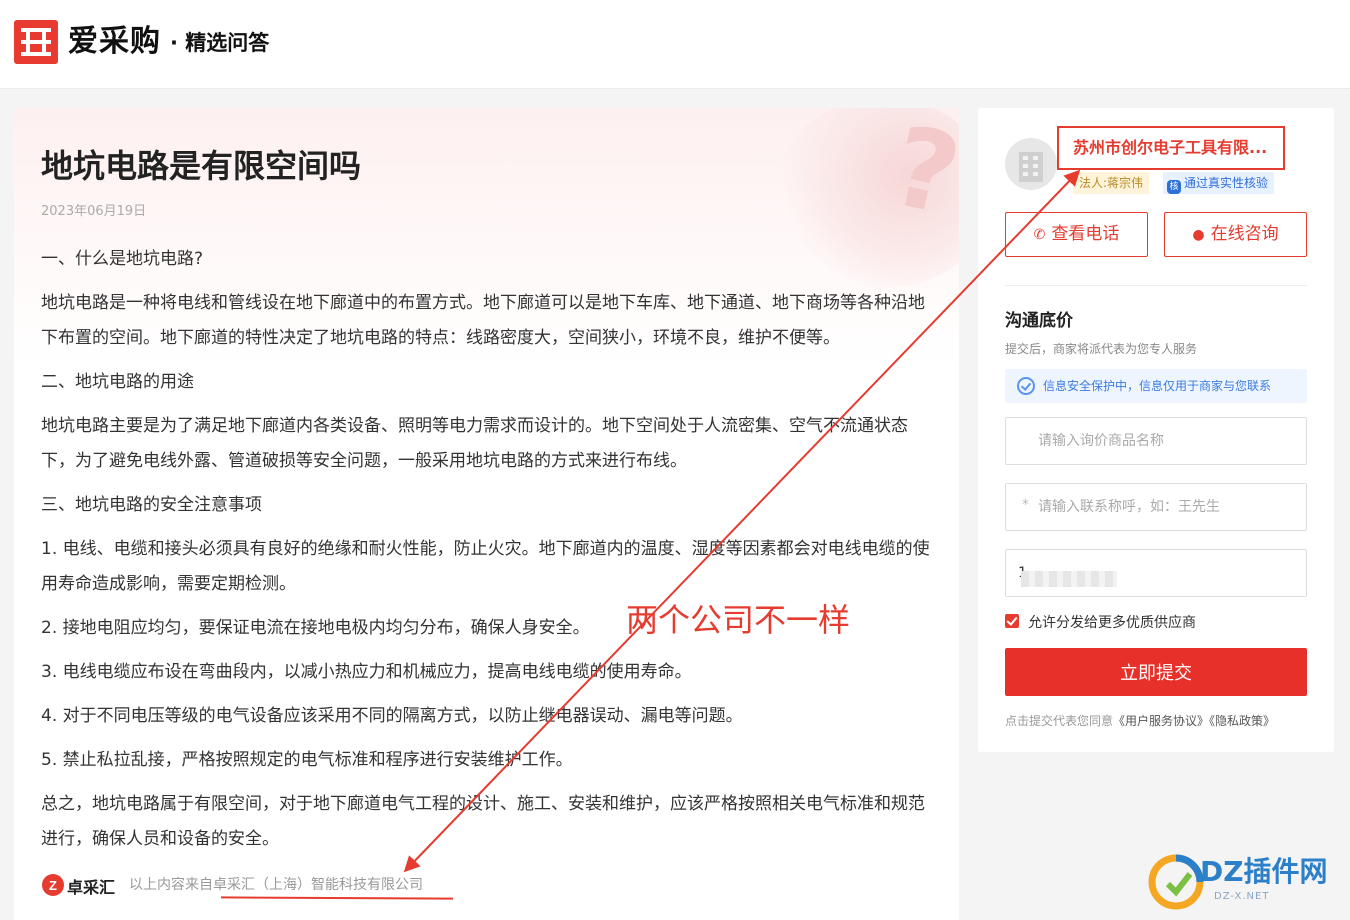 Image resolution: width=1350 pixels, height=920 pixels. What do you see at coordinates (1264, 871) in the screenshot?
I see `watermark-text: DZ插件网` at bounding box center [1264, 871].